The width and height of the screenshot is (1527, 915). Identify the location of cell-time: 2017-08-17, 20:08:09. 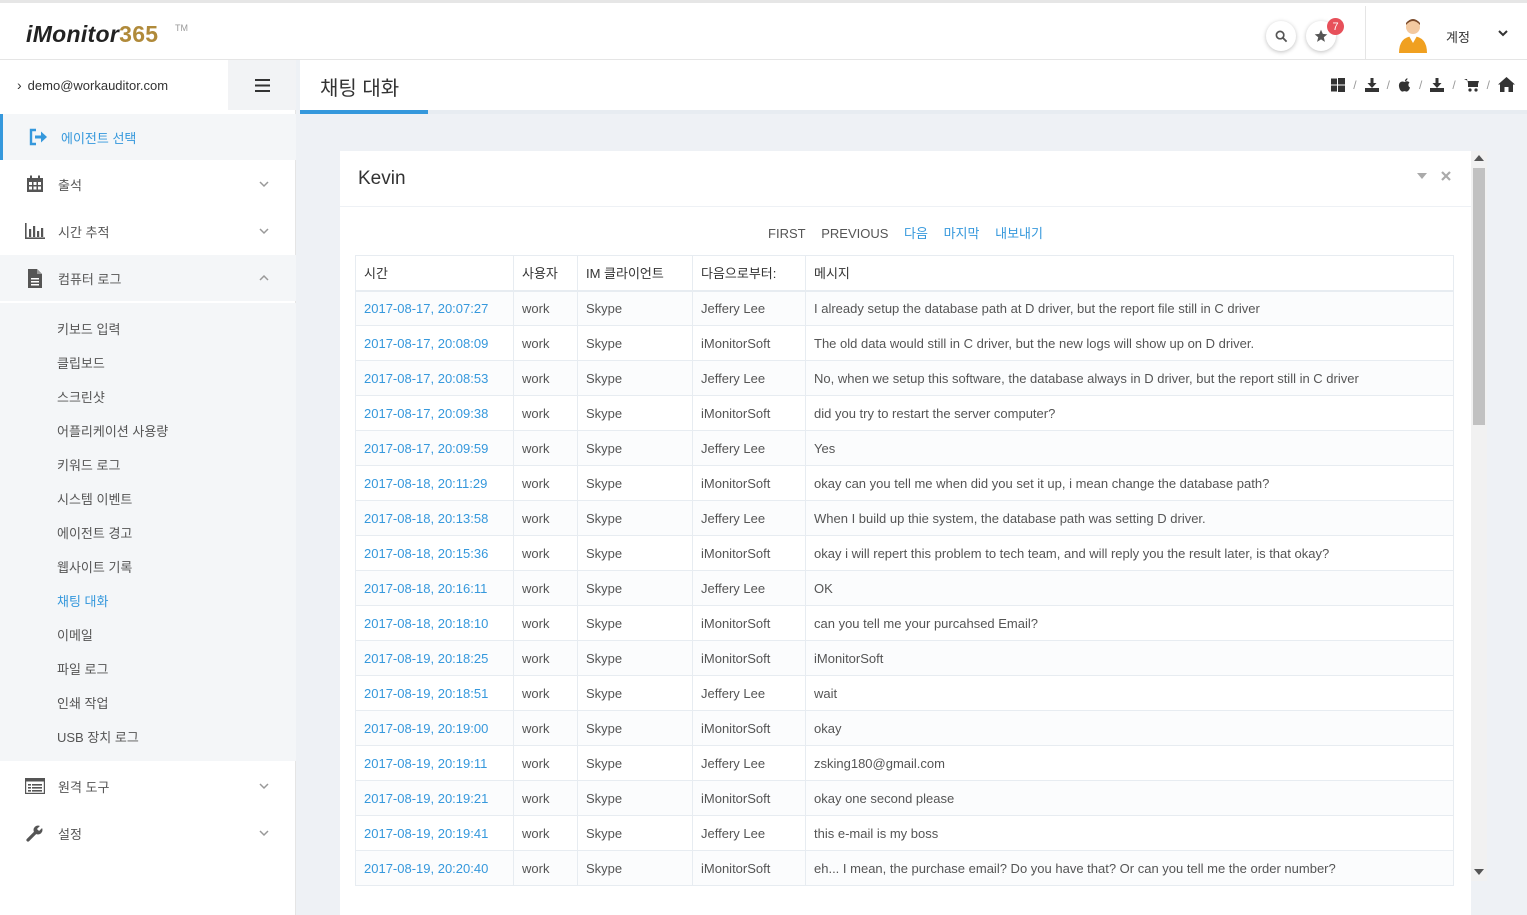
(434, 343).